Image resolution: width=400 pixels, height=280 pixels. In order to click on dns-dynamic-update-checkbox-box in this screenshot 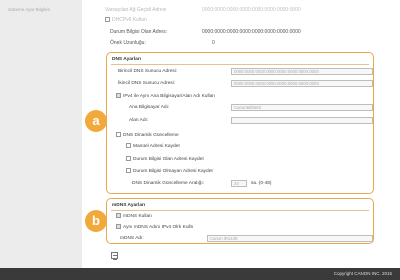, I will do `click(118, 134)`.